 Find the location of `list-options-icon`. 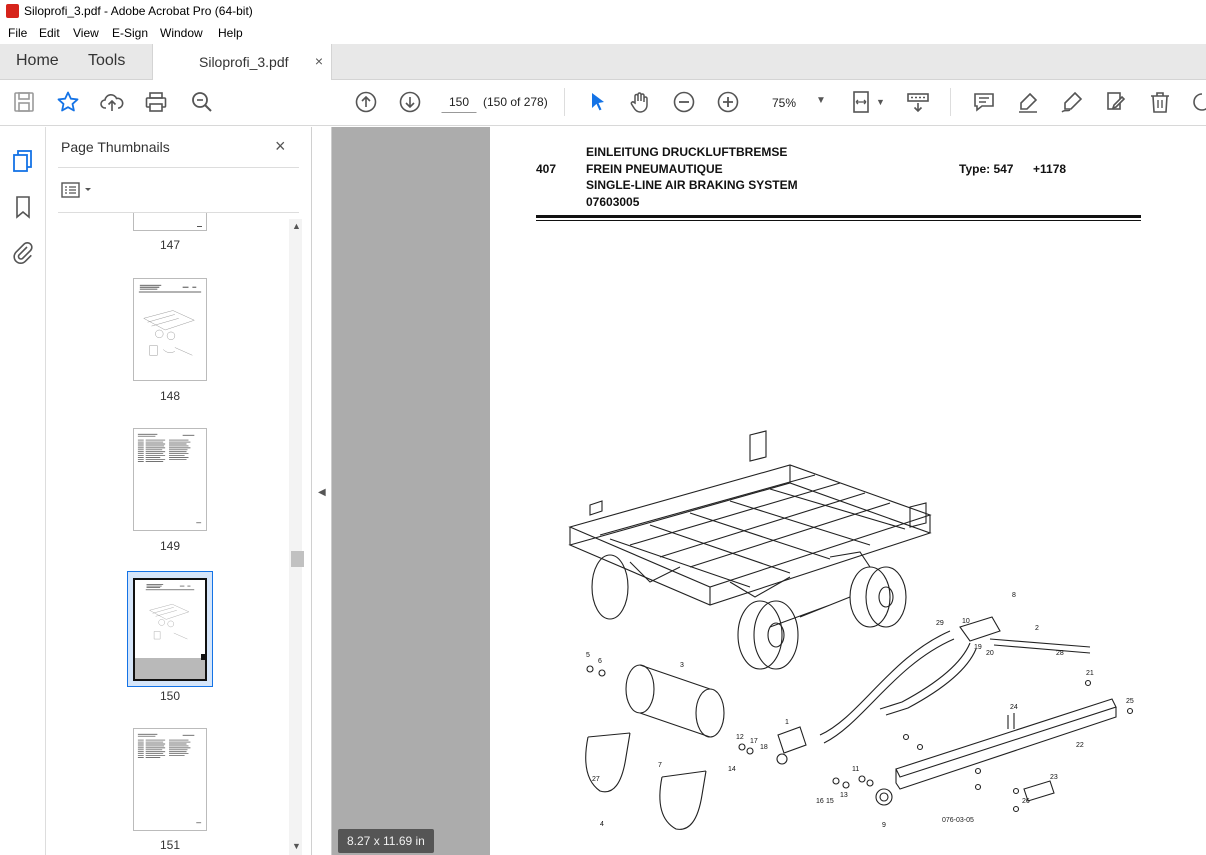

list-options-icon is located at coordinates (76, 190).